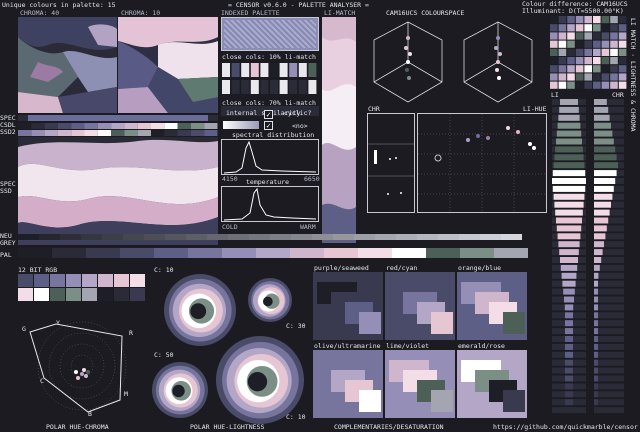 The height and width of the screenshot is (432, 640). I want to click on palette-strip, so click(273, 246).